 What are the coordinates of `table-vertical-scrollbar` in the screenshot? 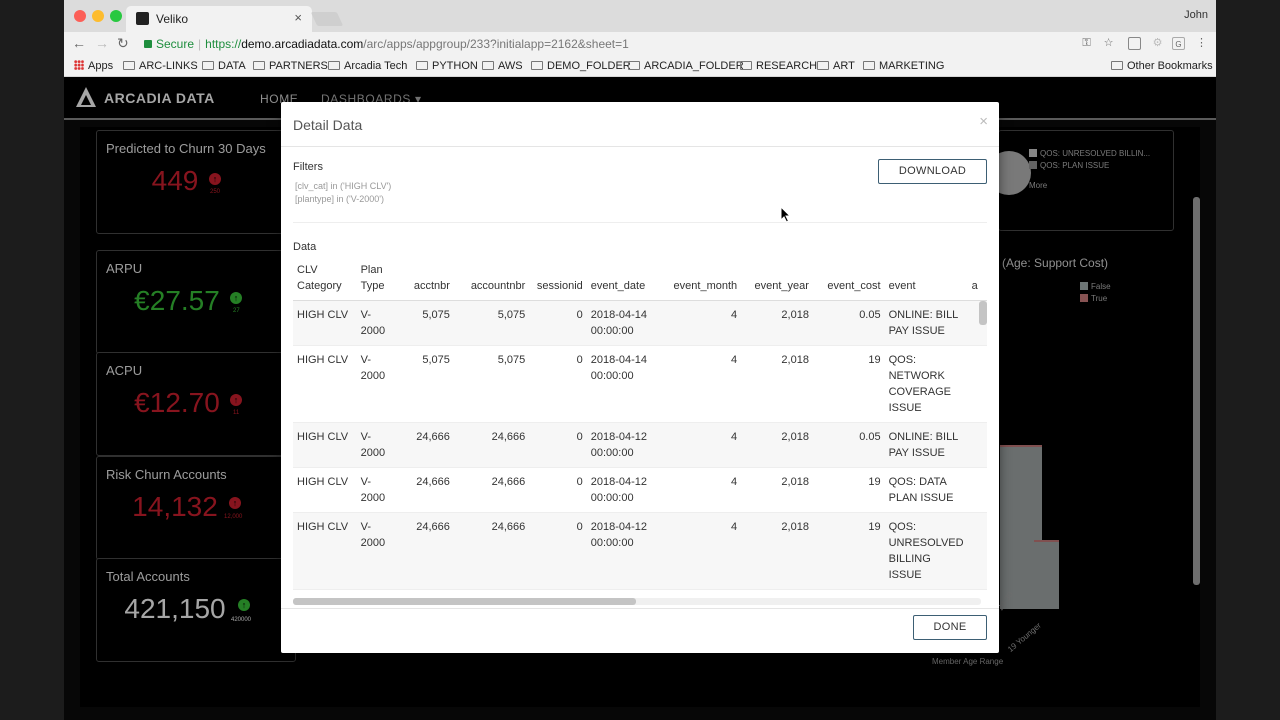 It's located at (983, 313).